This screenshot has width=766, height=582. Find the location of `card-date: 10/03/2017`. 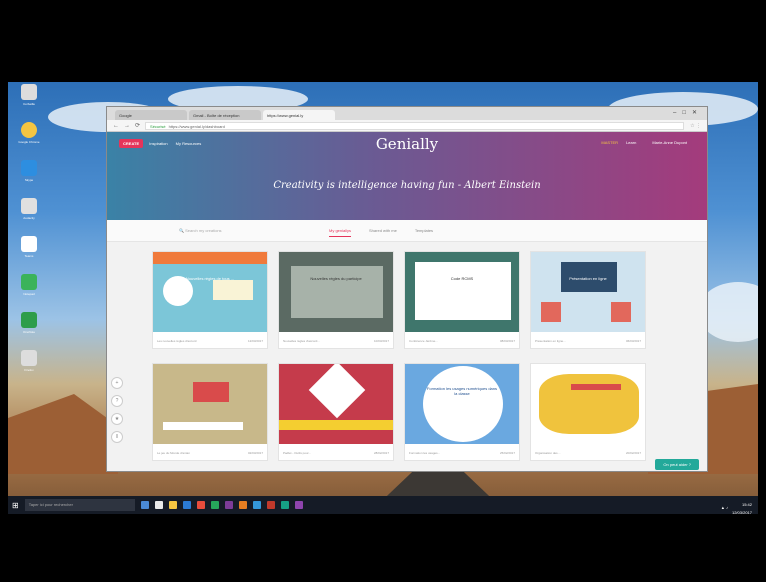

card-date: 10/03/2017 is located at coordinates (381, 341).